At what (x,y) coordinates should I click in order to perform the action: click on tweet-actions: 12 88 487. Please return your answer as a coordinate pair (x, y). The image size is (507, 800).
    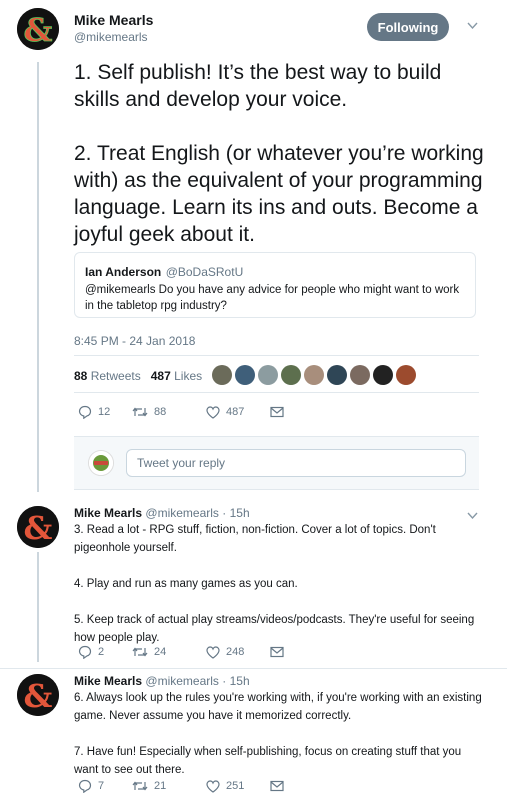
    Looking at the image, I should click on (184, 412).